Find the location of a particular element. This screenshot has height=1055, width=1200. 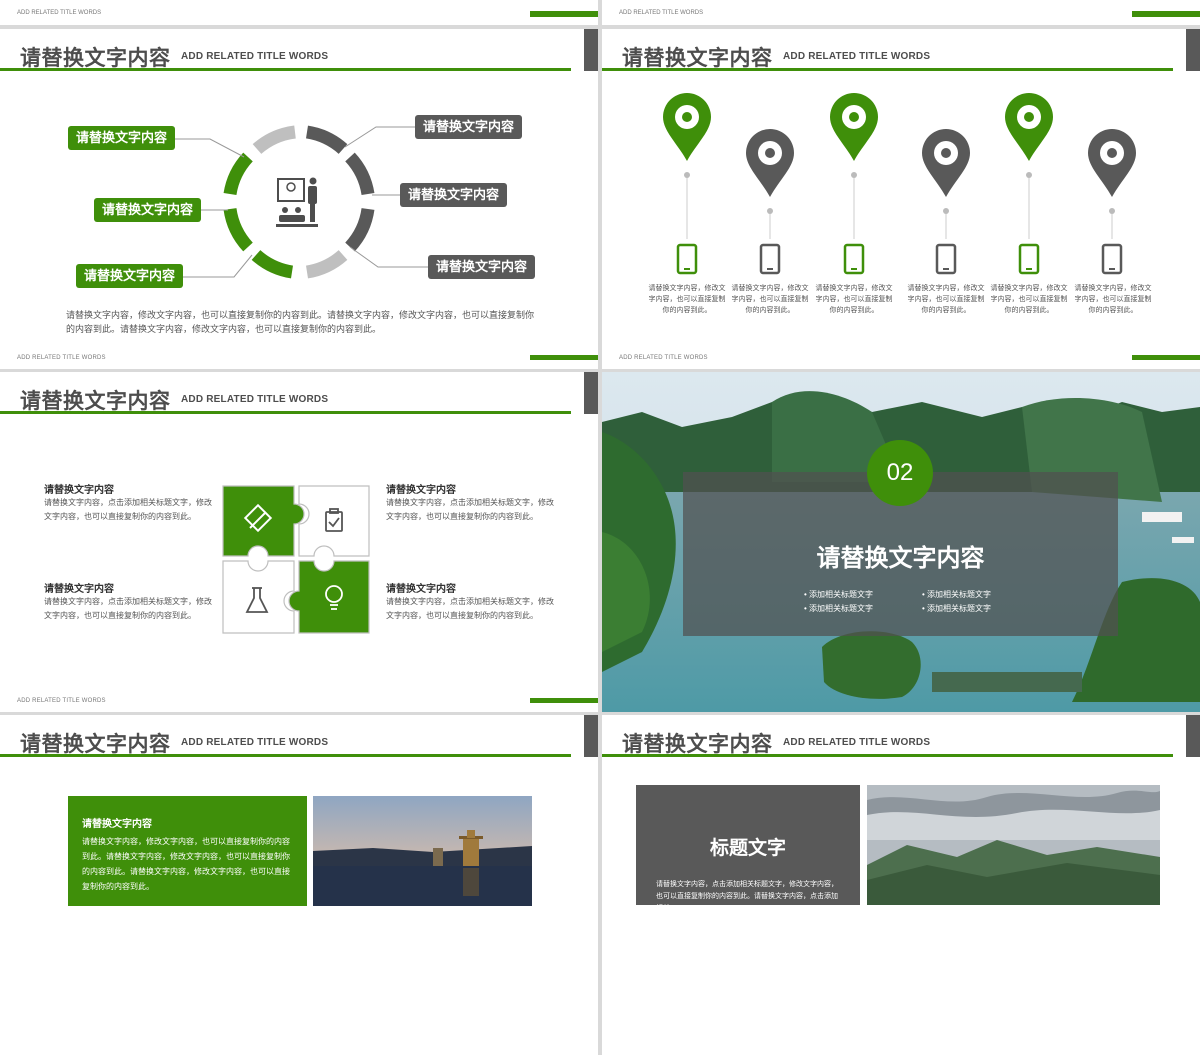

pins-diagram is located at coordinates (899, 184).